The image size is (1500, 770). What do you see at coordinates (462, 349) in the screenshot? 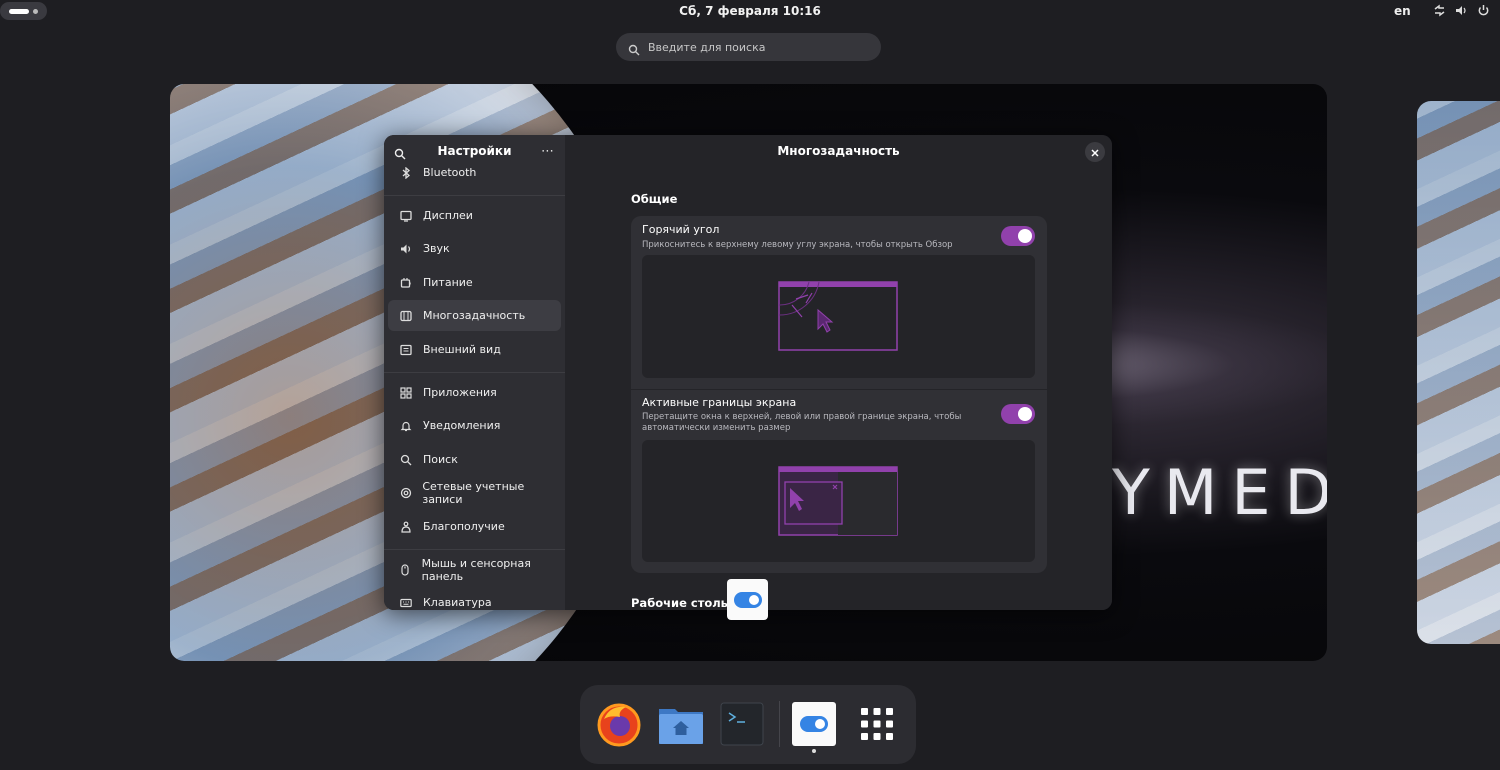
I see `sidebar-item-label: Внешний вид` at bounding box center [462, 349].